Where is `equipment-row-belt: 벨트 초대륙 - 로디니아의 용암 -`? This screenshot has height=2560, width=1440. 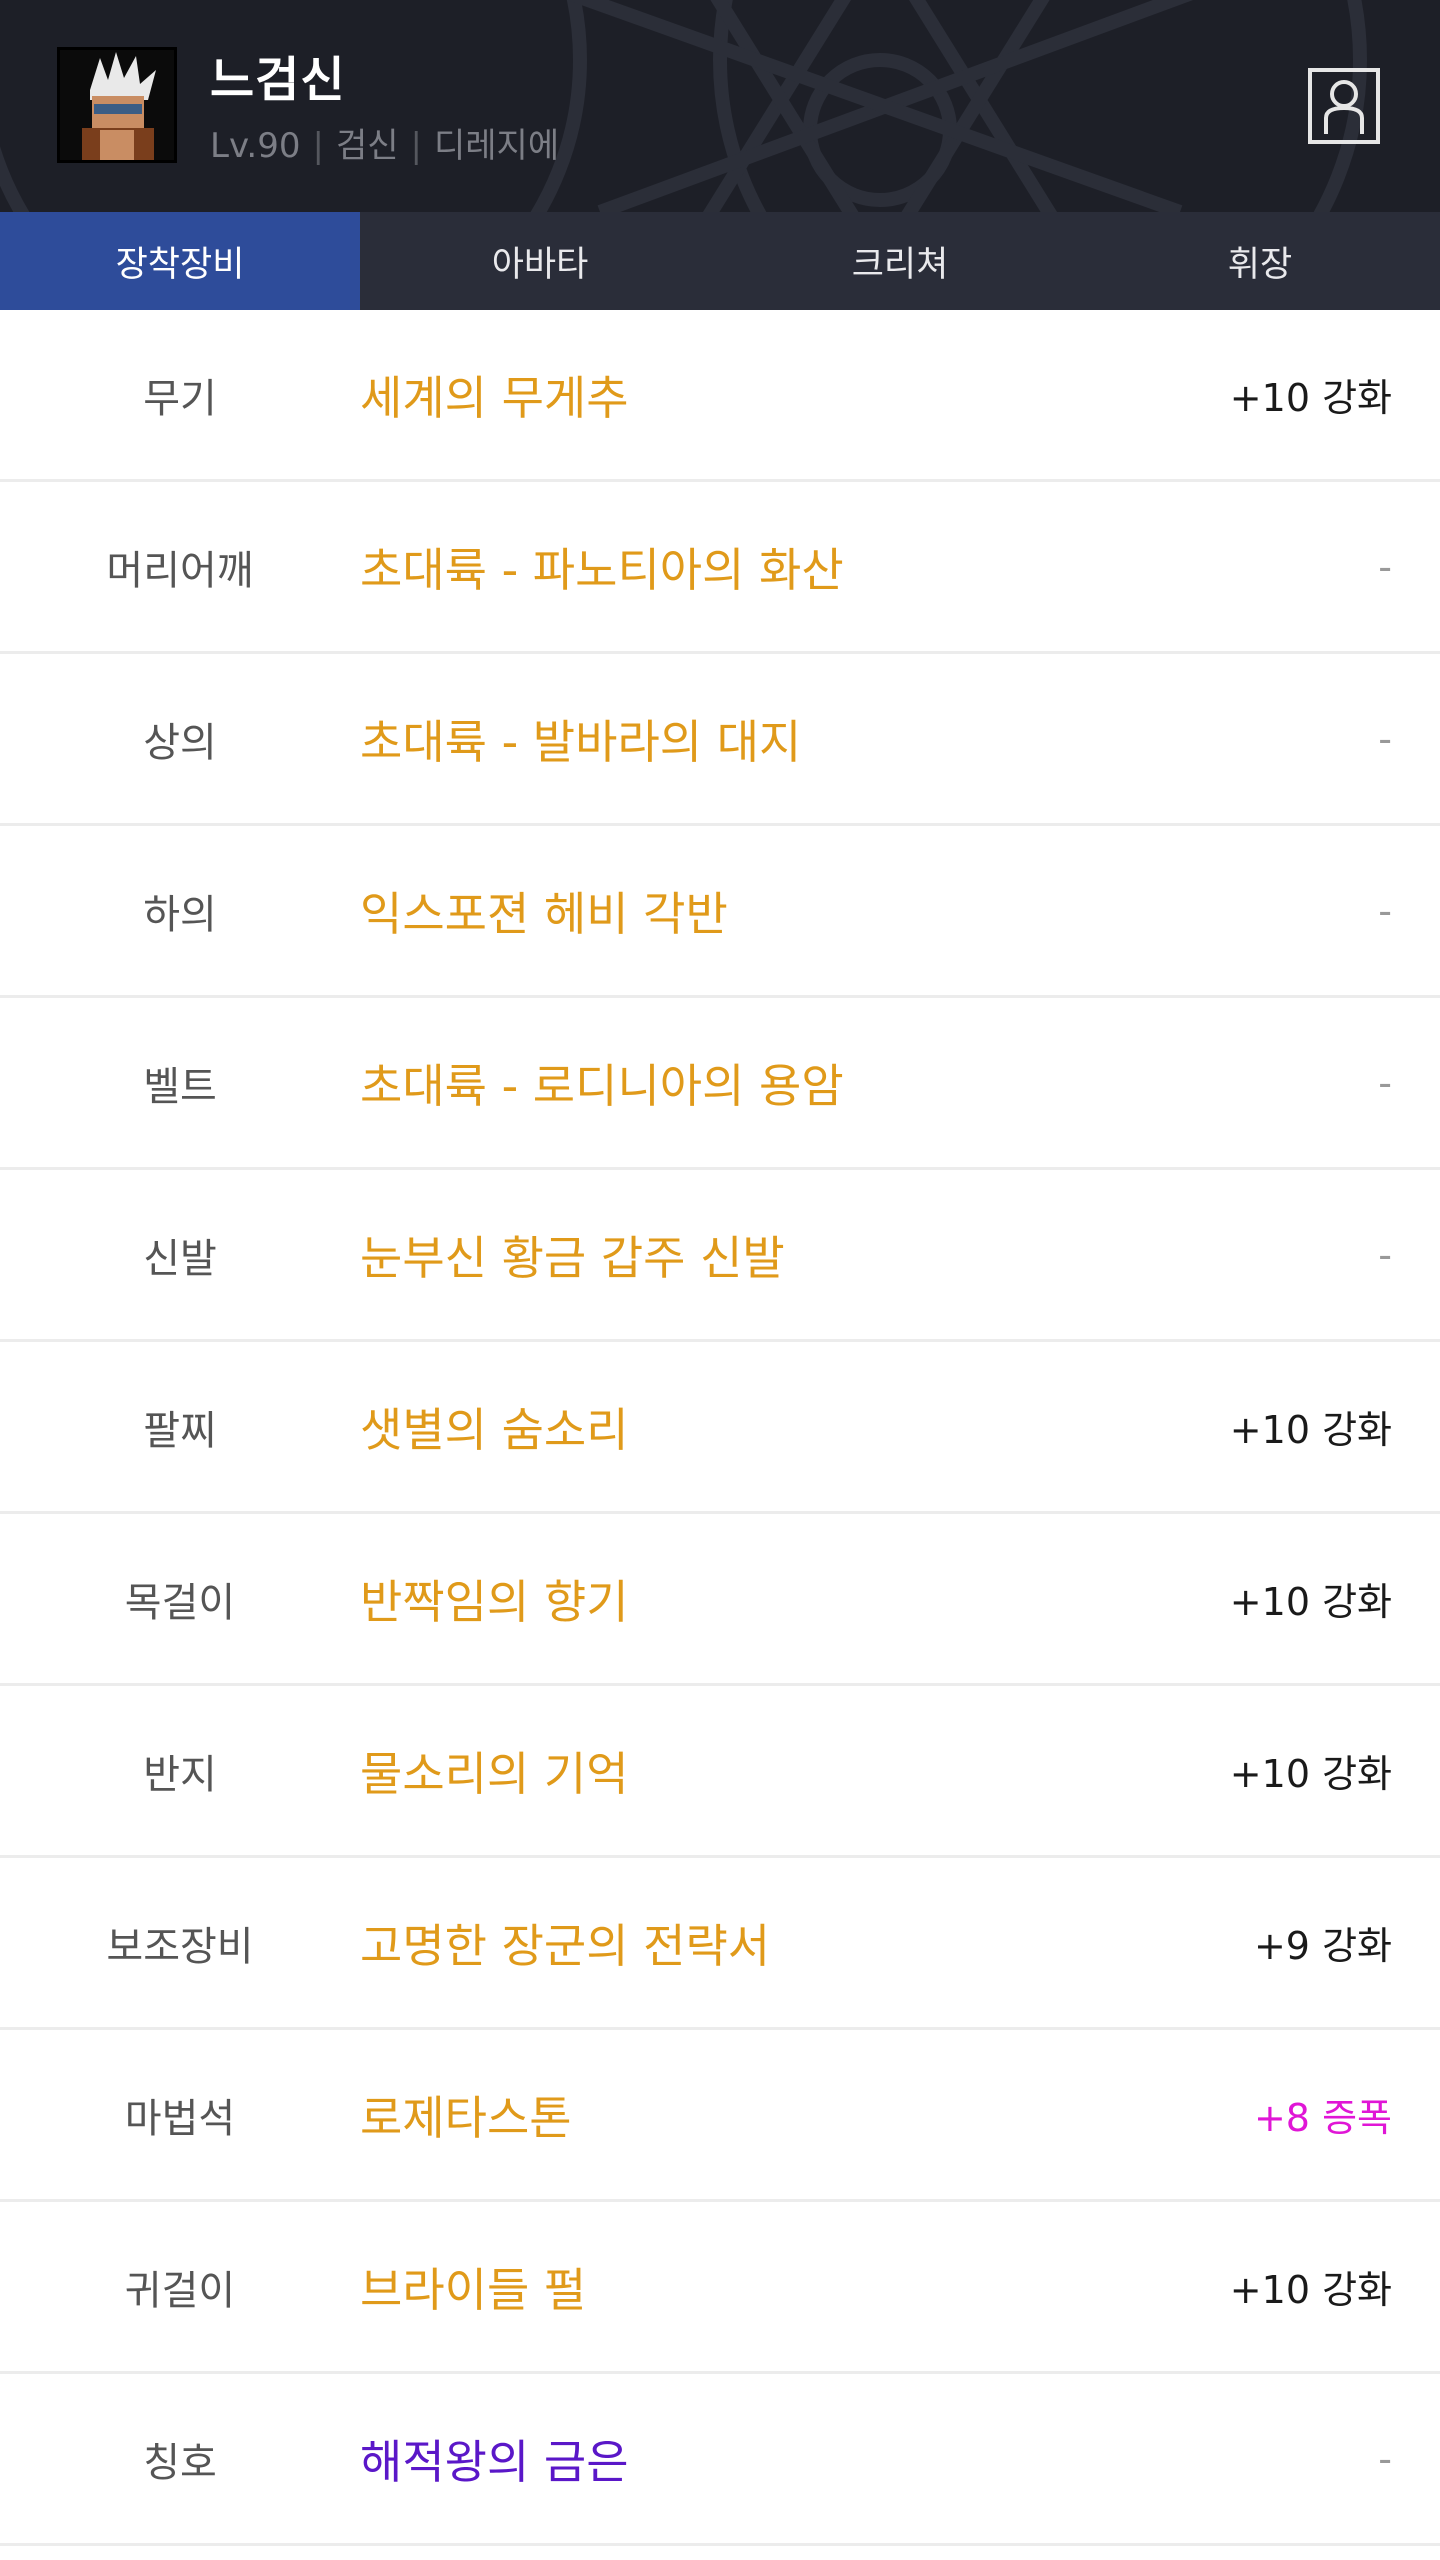 equipment-row-belt: 벨트 초대륙 - 로디니아의 용암 - is located at coordinates (720, 1084).